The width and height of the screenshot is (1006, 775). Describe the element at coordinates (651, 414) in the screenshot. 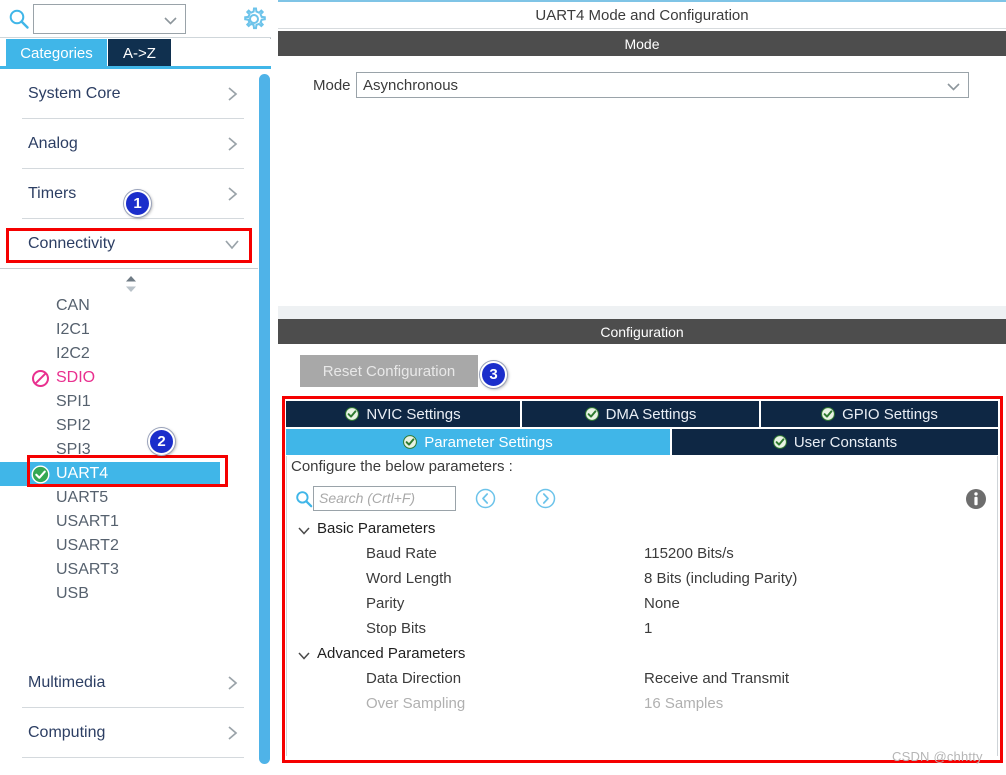

I see `tab-label: DMA Settings` at that location.